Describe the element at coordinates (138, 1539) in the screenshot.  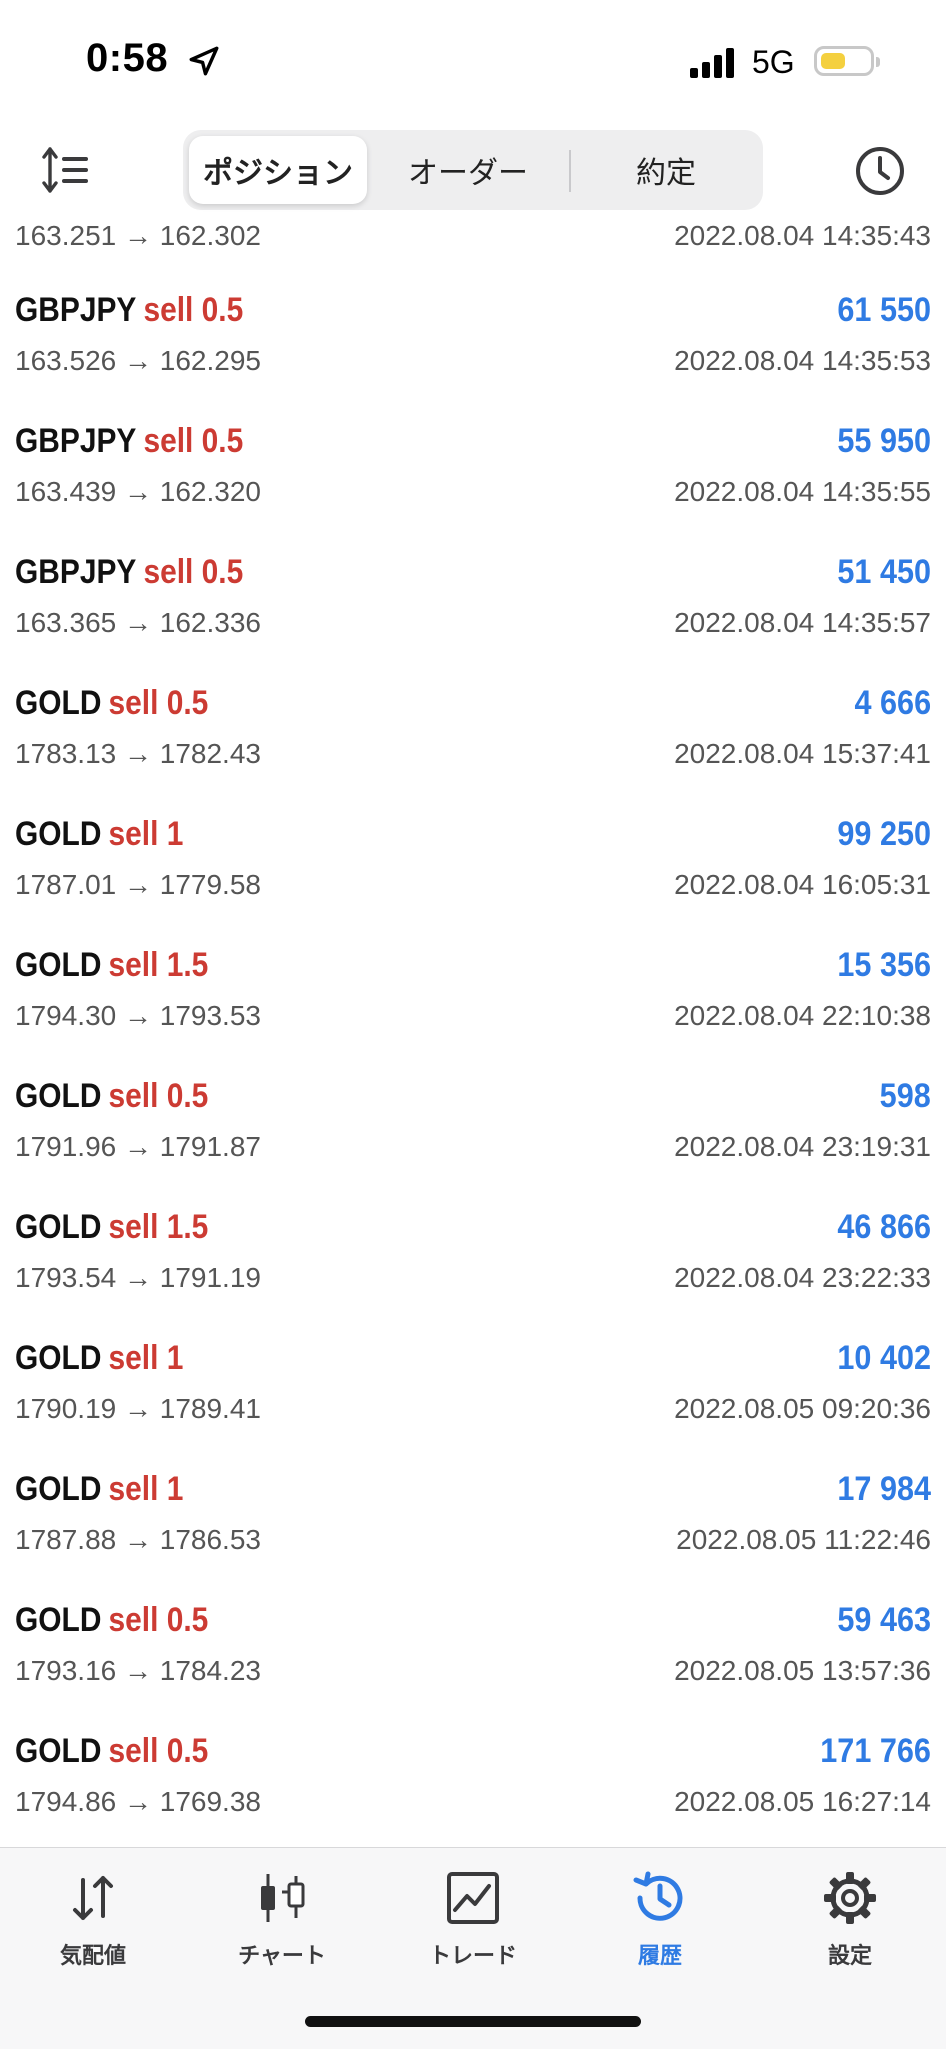
I see `trade-prices: 1787.88 → 1786.53` at that location.